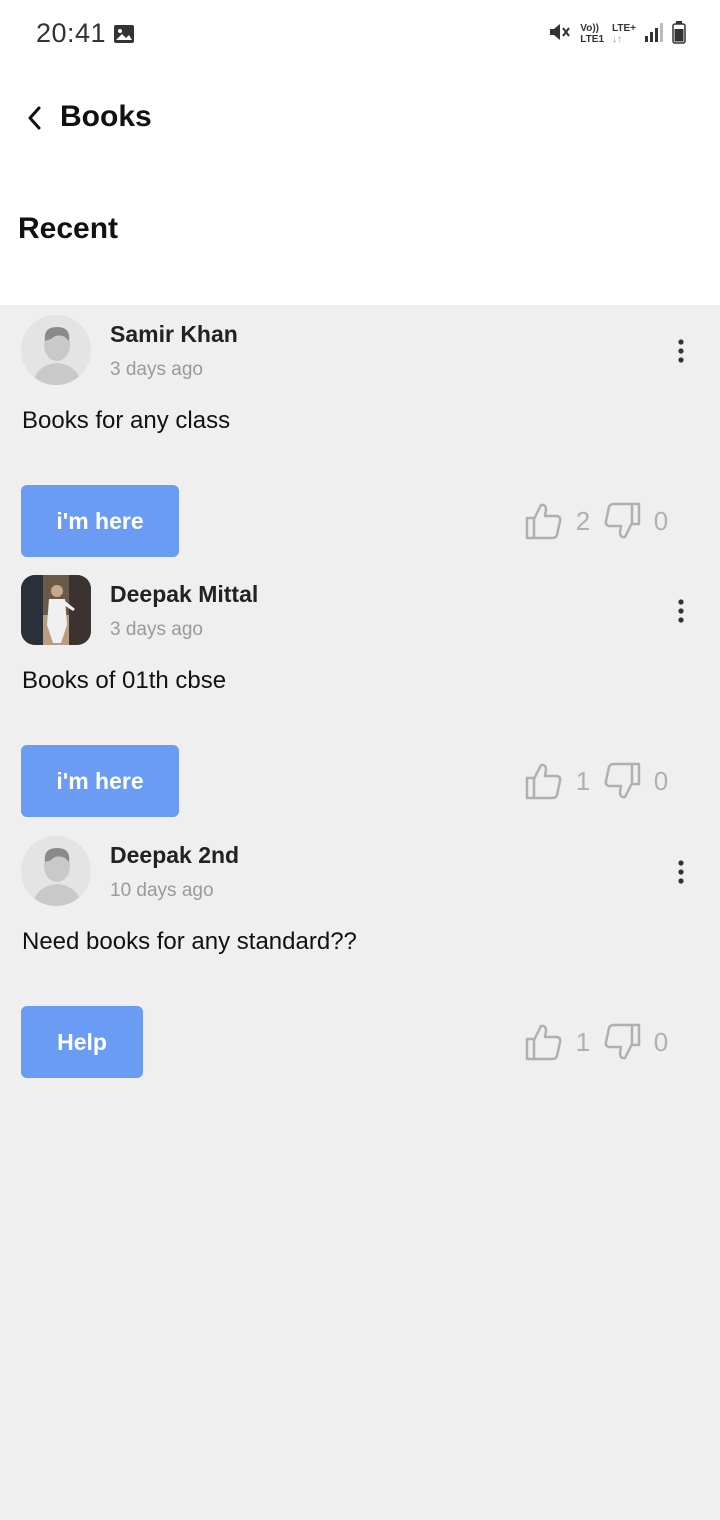  I want to click on volte-bottom: LTE1, so click(592, 39).